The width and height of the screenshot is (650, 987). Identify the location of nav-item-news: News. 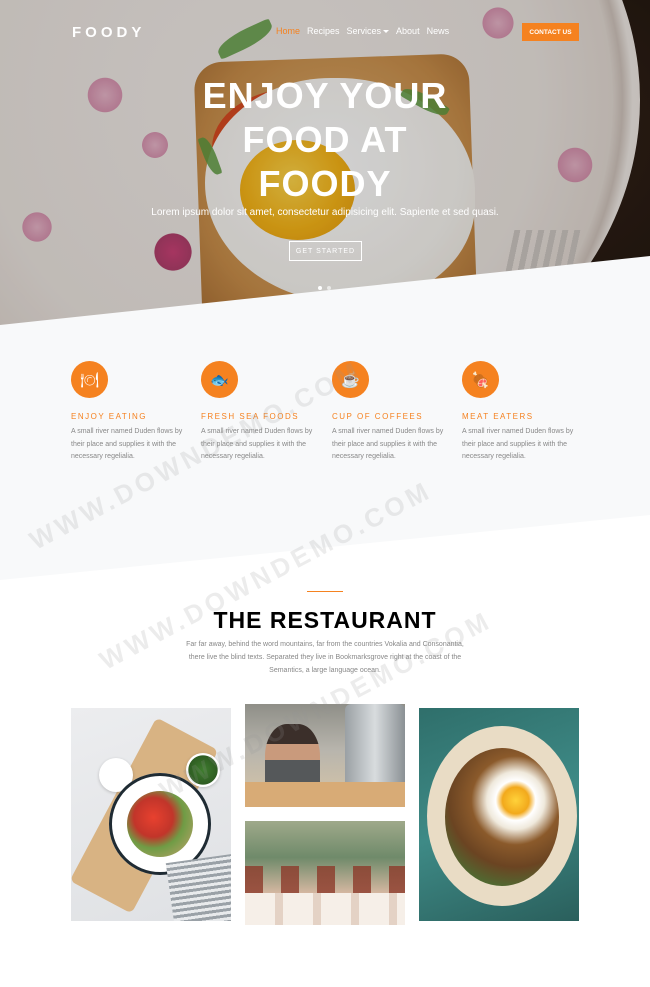
(438, 31).